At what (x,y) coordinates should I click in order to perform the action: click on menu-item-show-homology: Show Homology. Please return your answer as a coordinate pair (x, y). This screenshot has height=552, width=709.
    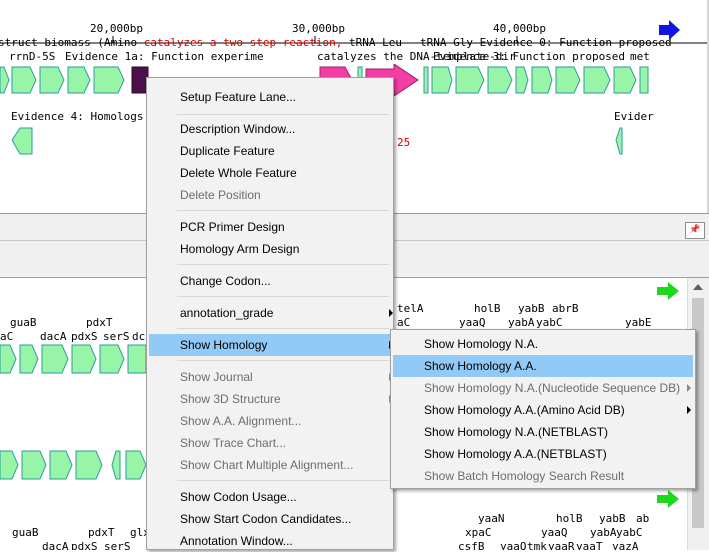
    Looking at the image, I should click on (270, 345).